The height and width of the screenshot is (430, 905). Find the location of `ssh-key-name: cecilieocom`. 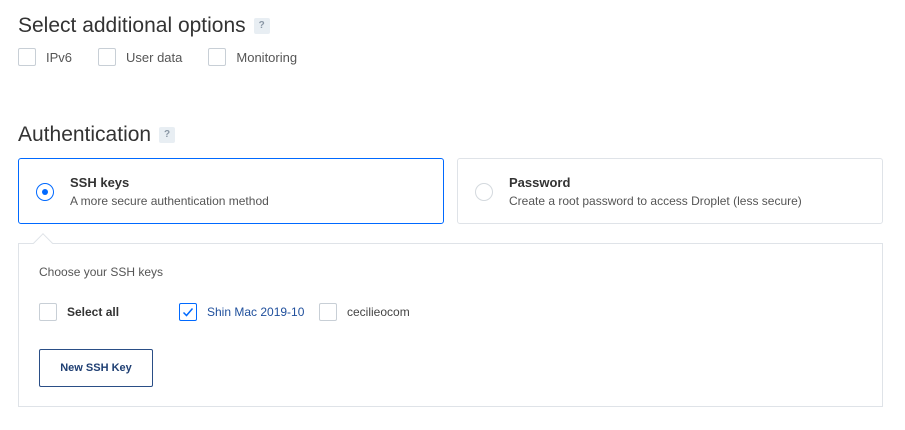

ssh-key-name: cecilieocom is located at coordinates (378, 312).